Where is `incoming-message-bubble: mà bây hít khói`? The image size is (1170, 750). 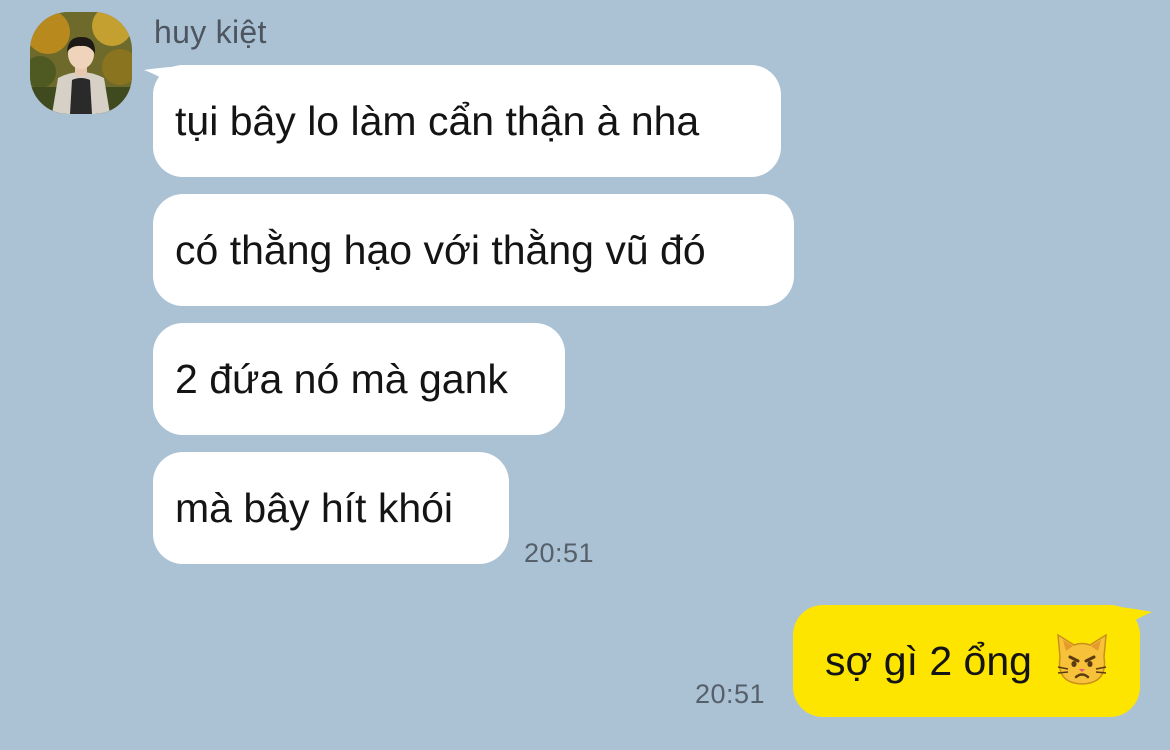
incoming-message-bubble: mà bây hít khói is located at coordinates (331, 508).